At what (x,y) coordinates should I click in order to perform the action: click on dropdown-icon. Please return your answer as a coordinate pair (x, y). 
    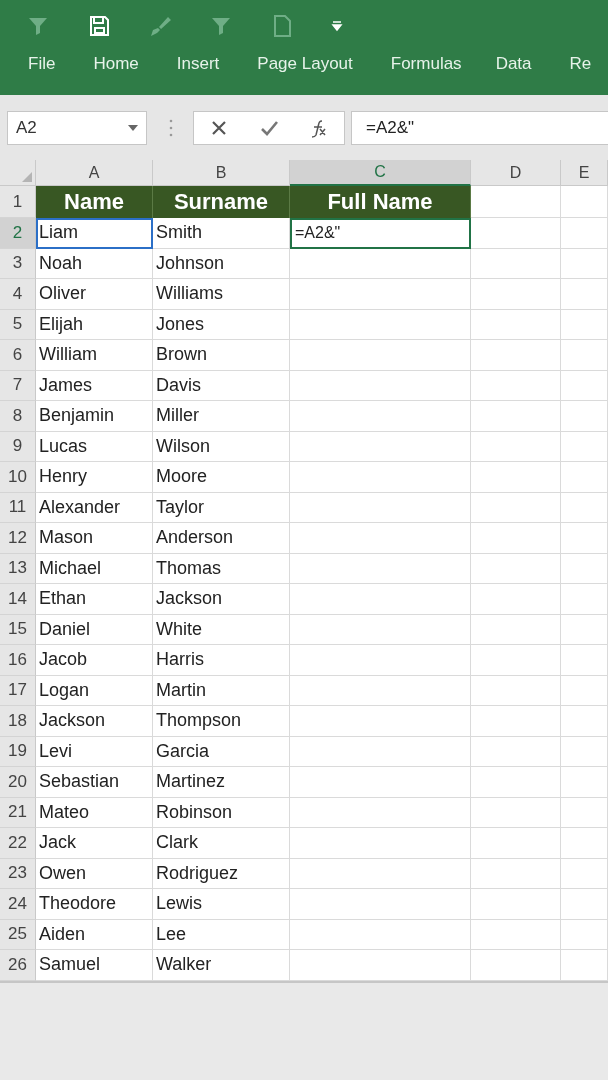
    Looking at the image, I should click on (133, 127).